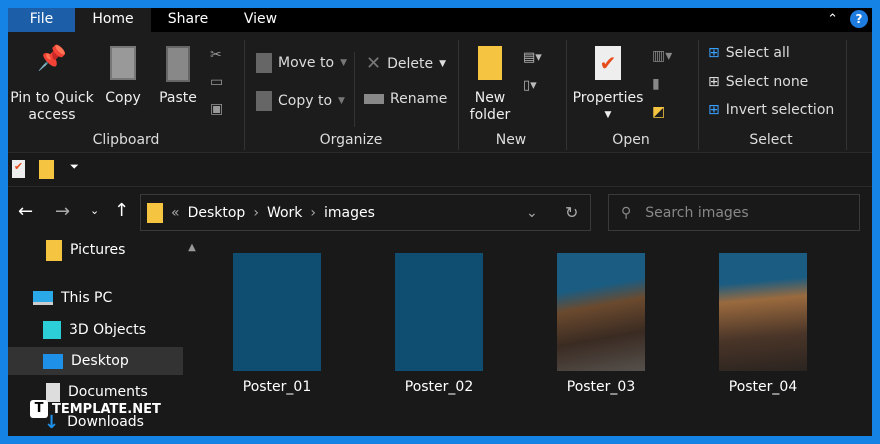 This screenshot has height=444, width=880. Describe the element at coordinates (53, 392) in the screenshot. I see `documents-icon` at that location.